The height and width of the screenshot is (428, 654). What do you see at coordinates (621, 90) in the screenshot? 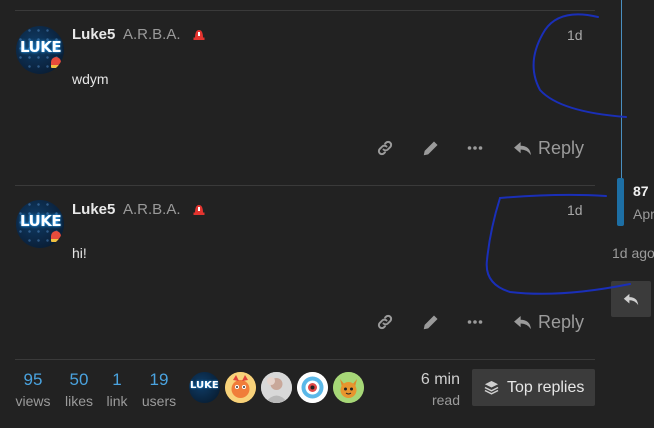
I see `timeline-track` at bounding box center [621, 90].